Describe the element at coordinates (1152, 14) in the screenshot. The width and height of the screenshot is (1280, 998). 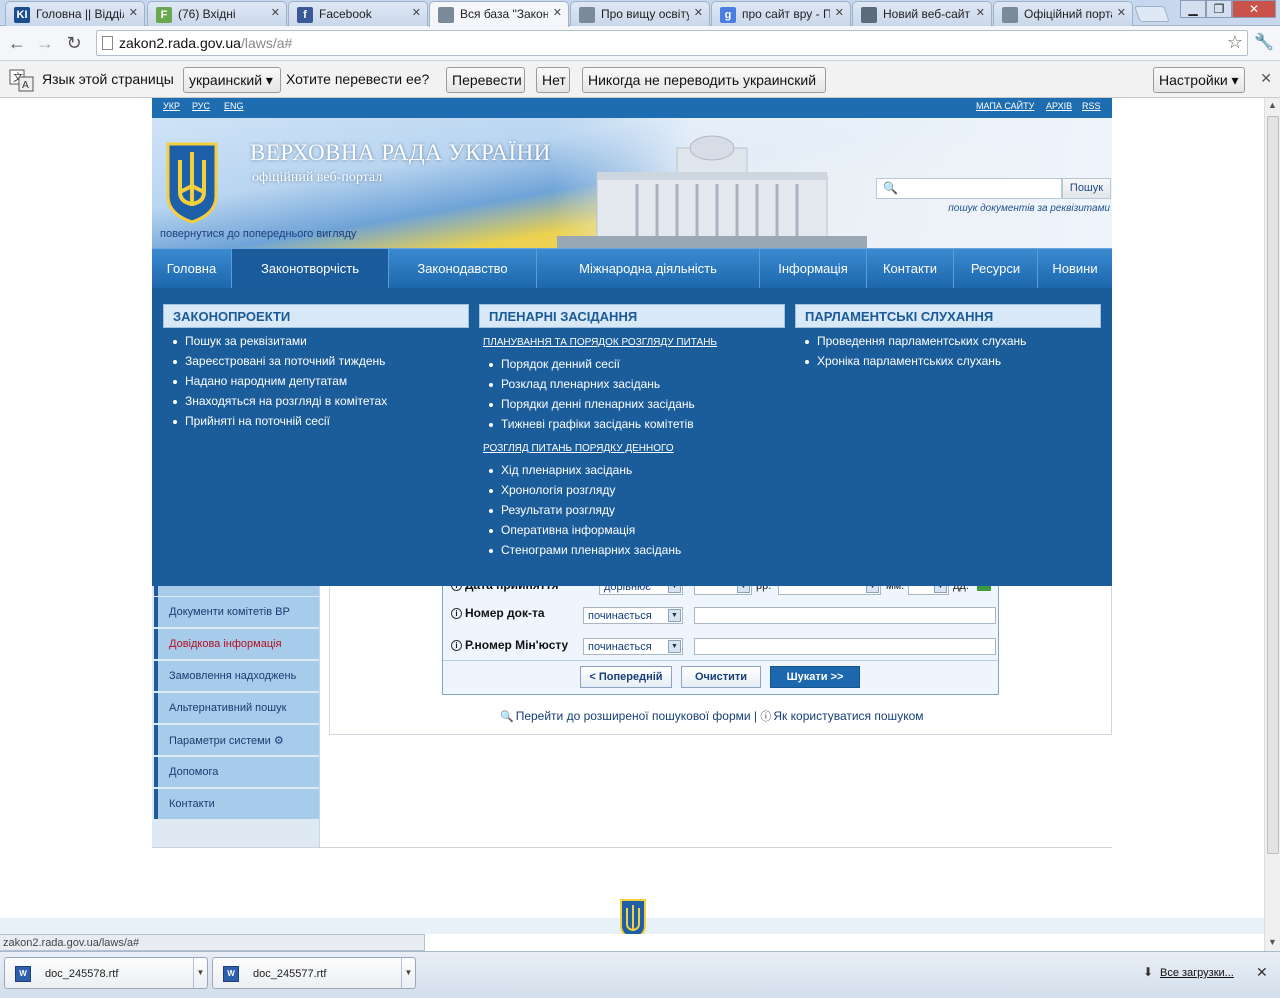
I see `new-tab-button` at that location.